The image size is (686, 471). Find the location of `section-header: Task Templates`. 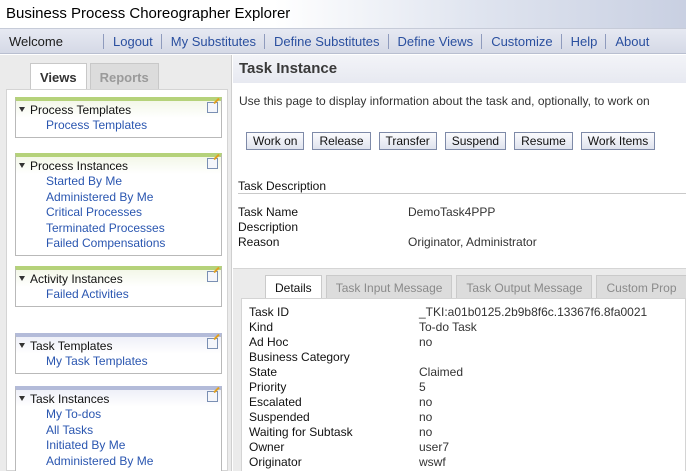

section-header: Task Templates is located at coordinates (118, 345).